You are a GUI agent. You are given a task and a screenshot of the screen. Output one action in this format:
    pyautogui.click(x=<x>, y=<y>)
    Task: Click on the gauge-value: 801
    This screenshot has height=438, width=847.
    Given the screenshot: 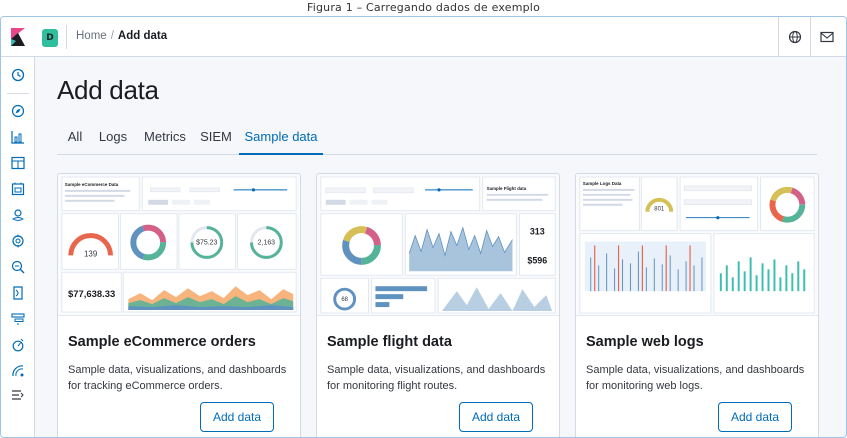 What is the action you would take?
    pyautogui.click(x=659, y=210)
    